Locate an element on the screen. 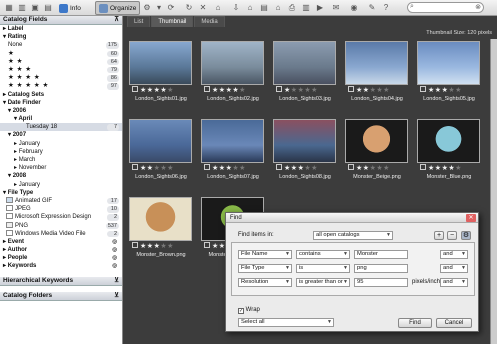 This screenshot has width=497, height=344. burn-icon: ◉ is located at coordinates (354, 8).